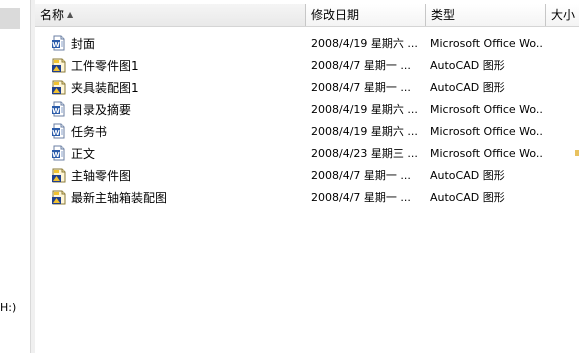 Image resolution: width=579 pixels, height=353 pixels. I want to click on file-row: 夹具装配图1 2008/4/7 星期一 ... AutoCAD 图形, so click(307, 88).